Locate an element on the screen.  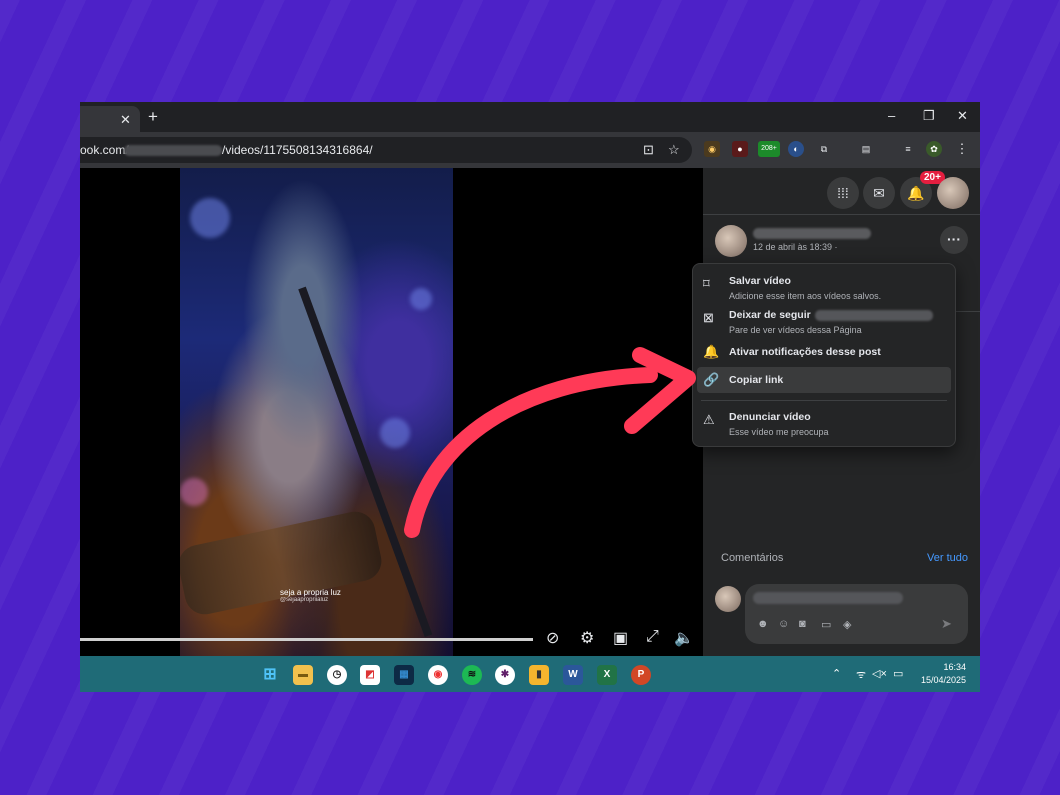
battery-icon: ▭ is located at coordinates (898, 673).